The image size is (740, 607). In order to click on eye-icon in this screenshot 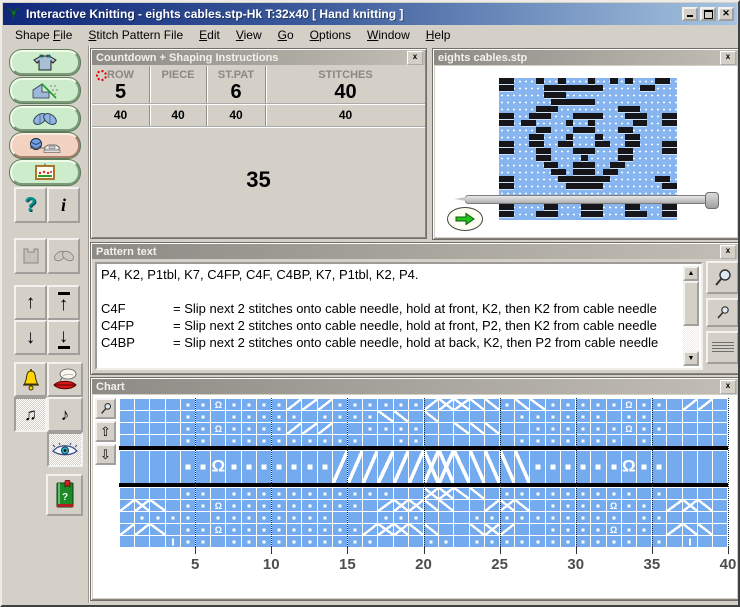, I will do `click(65, 448)`.